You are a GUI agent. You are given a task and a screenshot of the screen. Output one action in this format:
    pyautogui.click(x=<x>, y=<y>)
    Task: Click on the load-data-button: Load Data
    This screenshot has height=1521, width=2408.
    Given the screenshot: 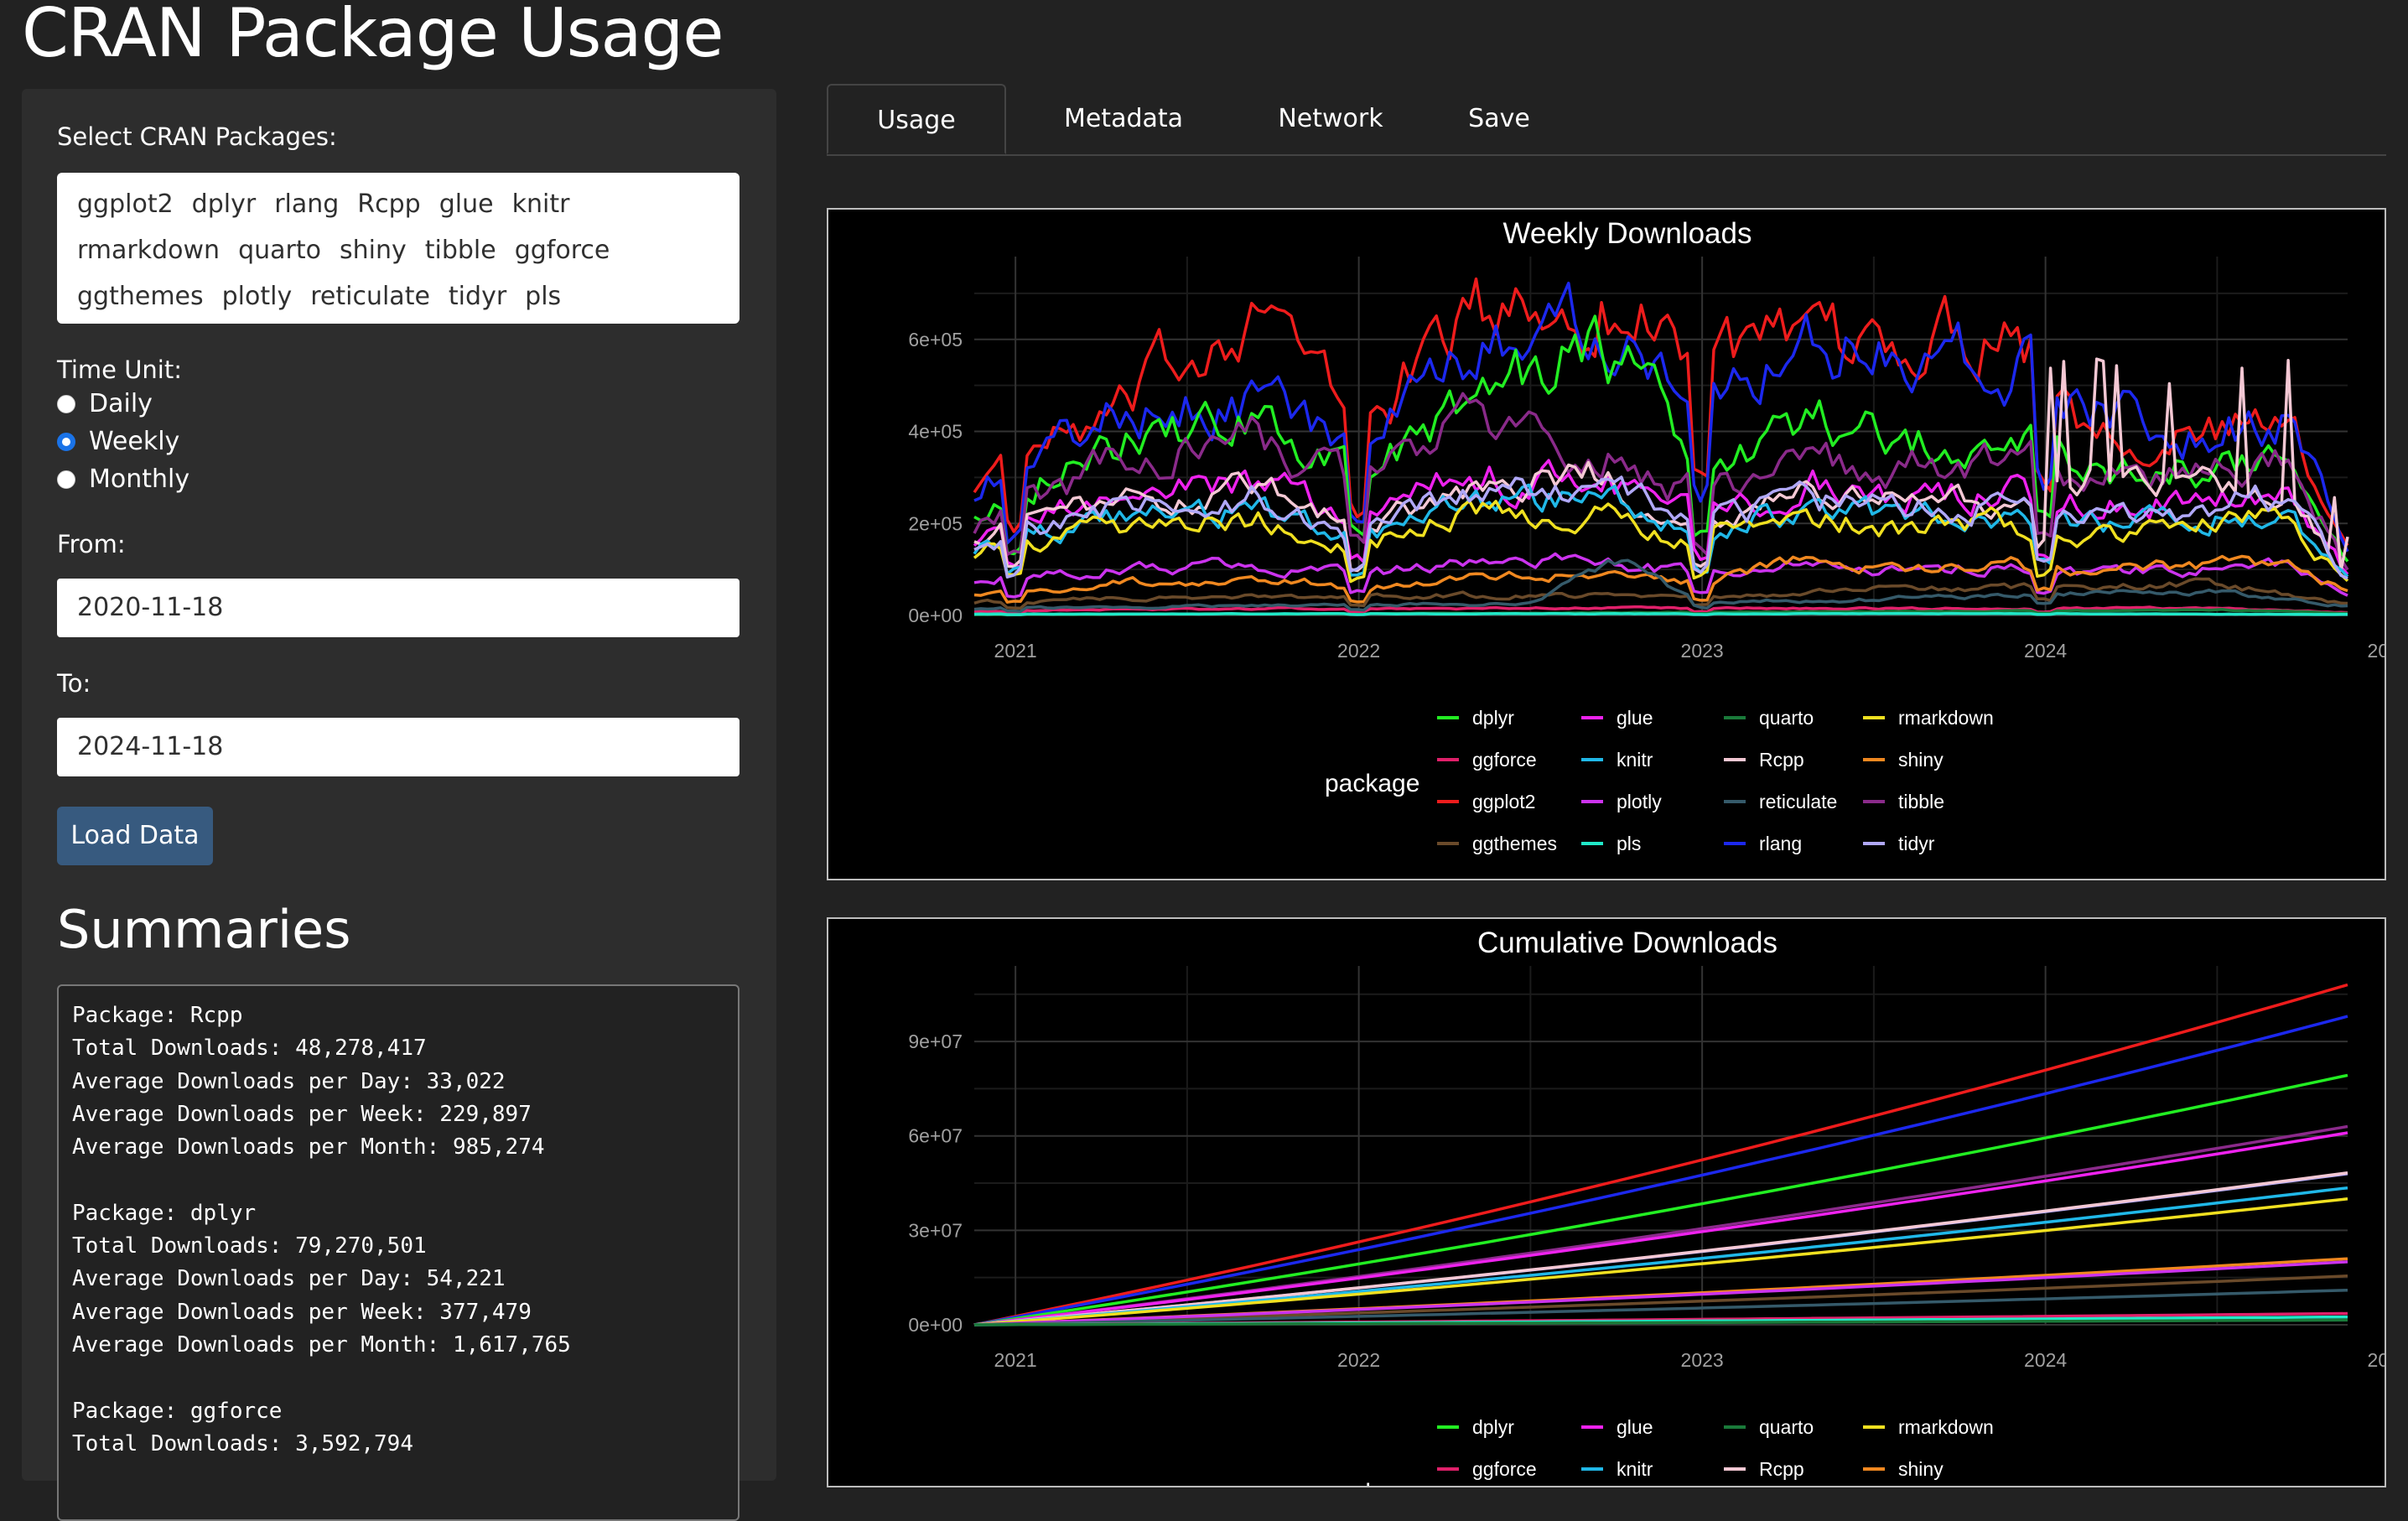 What is the action you would take?
    pyautogui.click(x=135, y=836)
    